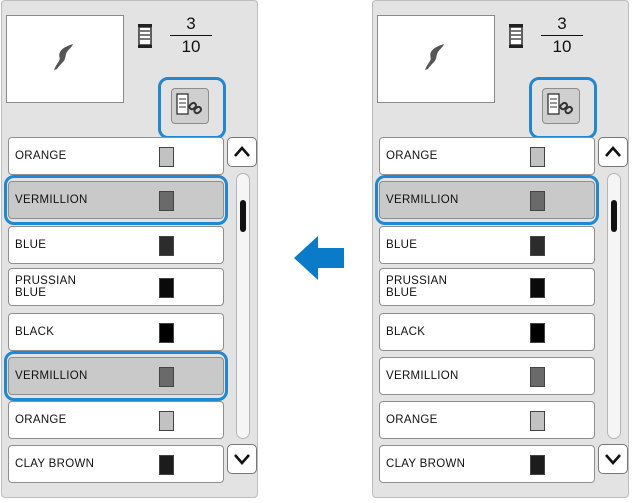  I want to click on thread-list-item: VERMILLION, so click(487, 376).